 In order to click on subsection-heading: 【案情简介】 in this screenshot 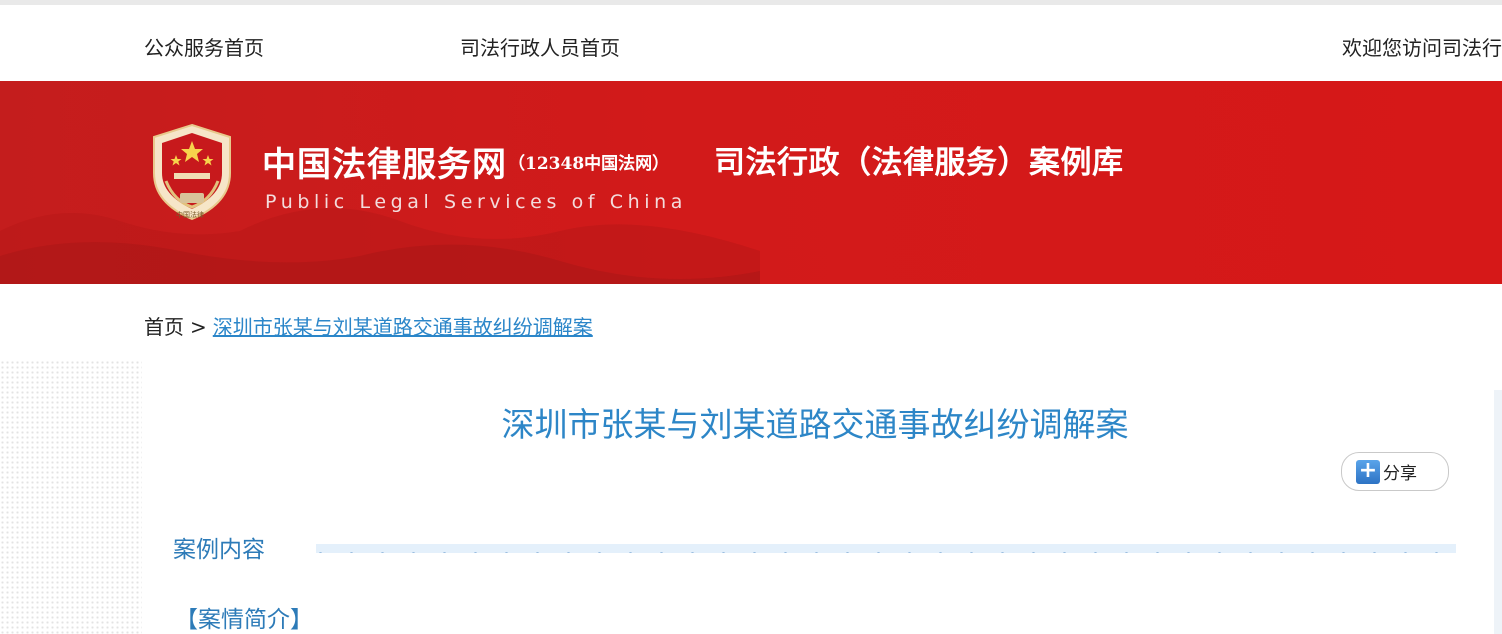, I will do `click(244, 620)`.